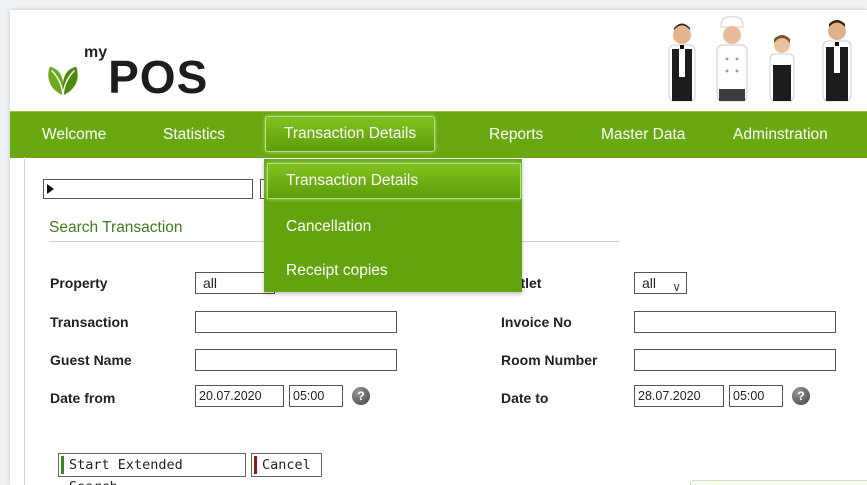  What do you see at coordinates (516, 135) in the screenshot?
I see `nav-reports: Reports` at bounding box center [516, 135].